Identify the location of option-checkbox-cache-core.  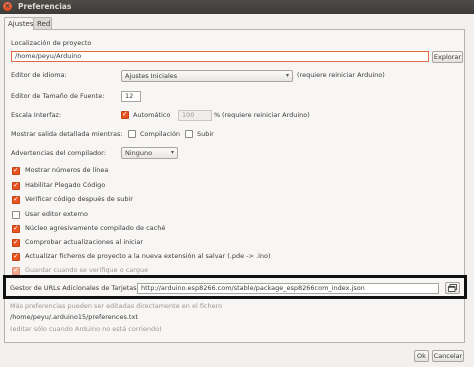
(16, 228).